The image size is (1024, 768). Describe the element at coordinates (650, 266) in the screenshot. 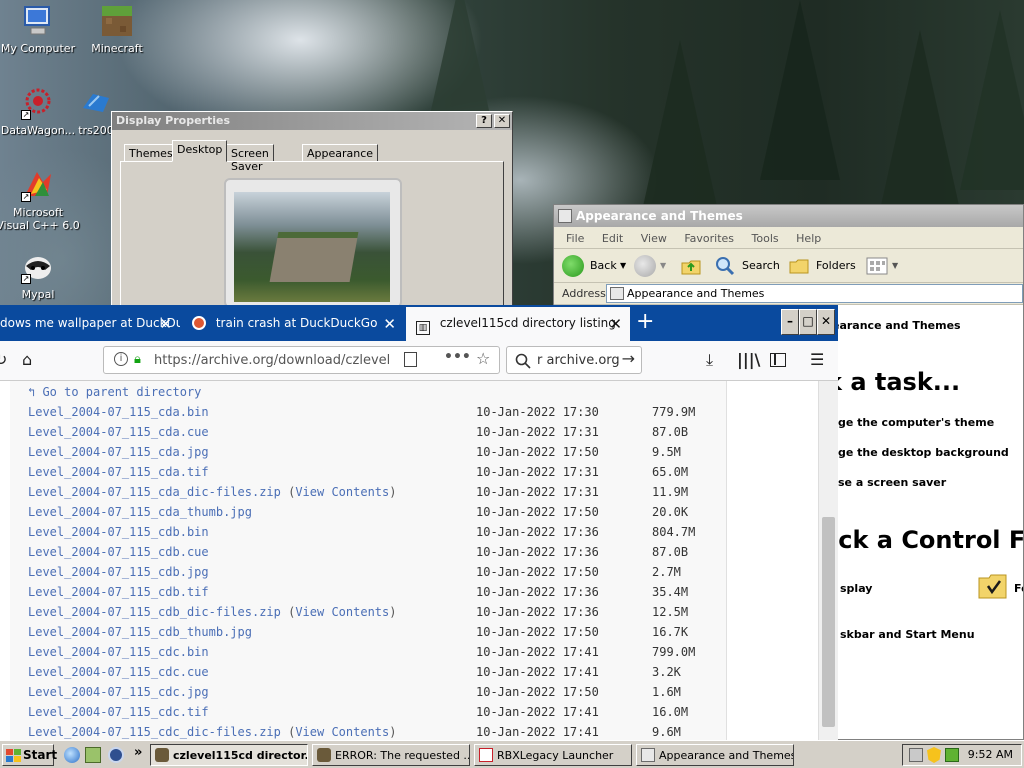

I see `forward-button: ▼` at that location.